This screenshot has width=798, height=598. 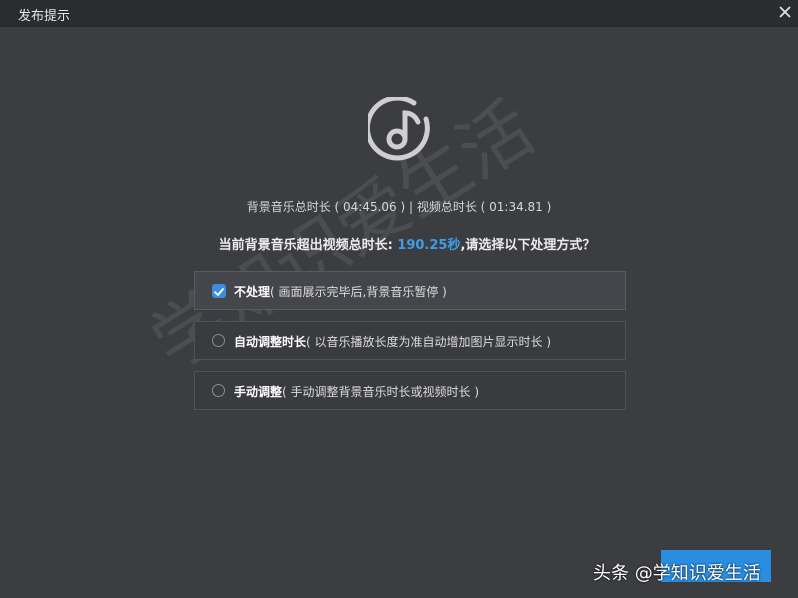 I want to click on option-title: 手动调整, so click(x=258, y=392).